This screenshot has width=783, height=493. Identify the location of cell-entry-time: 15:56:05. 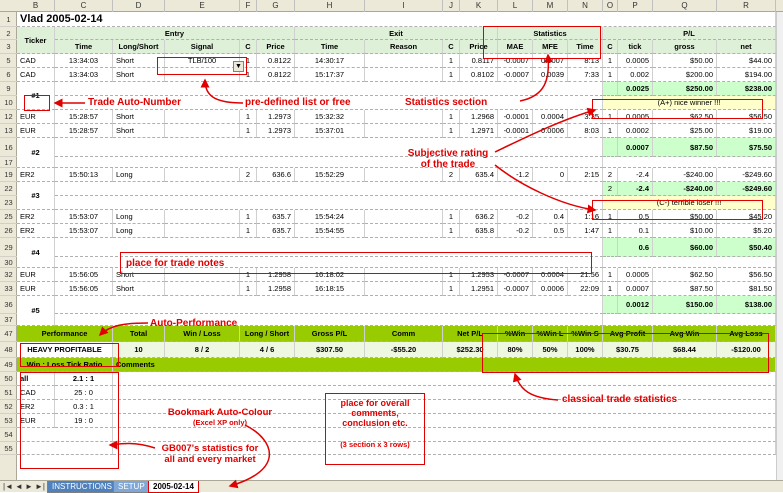
(84, 289).